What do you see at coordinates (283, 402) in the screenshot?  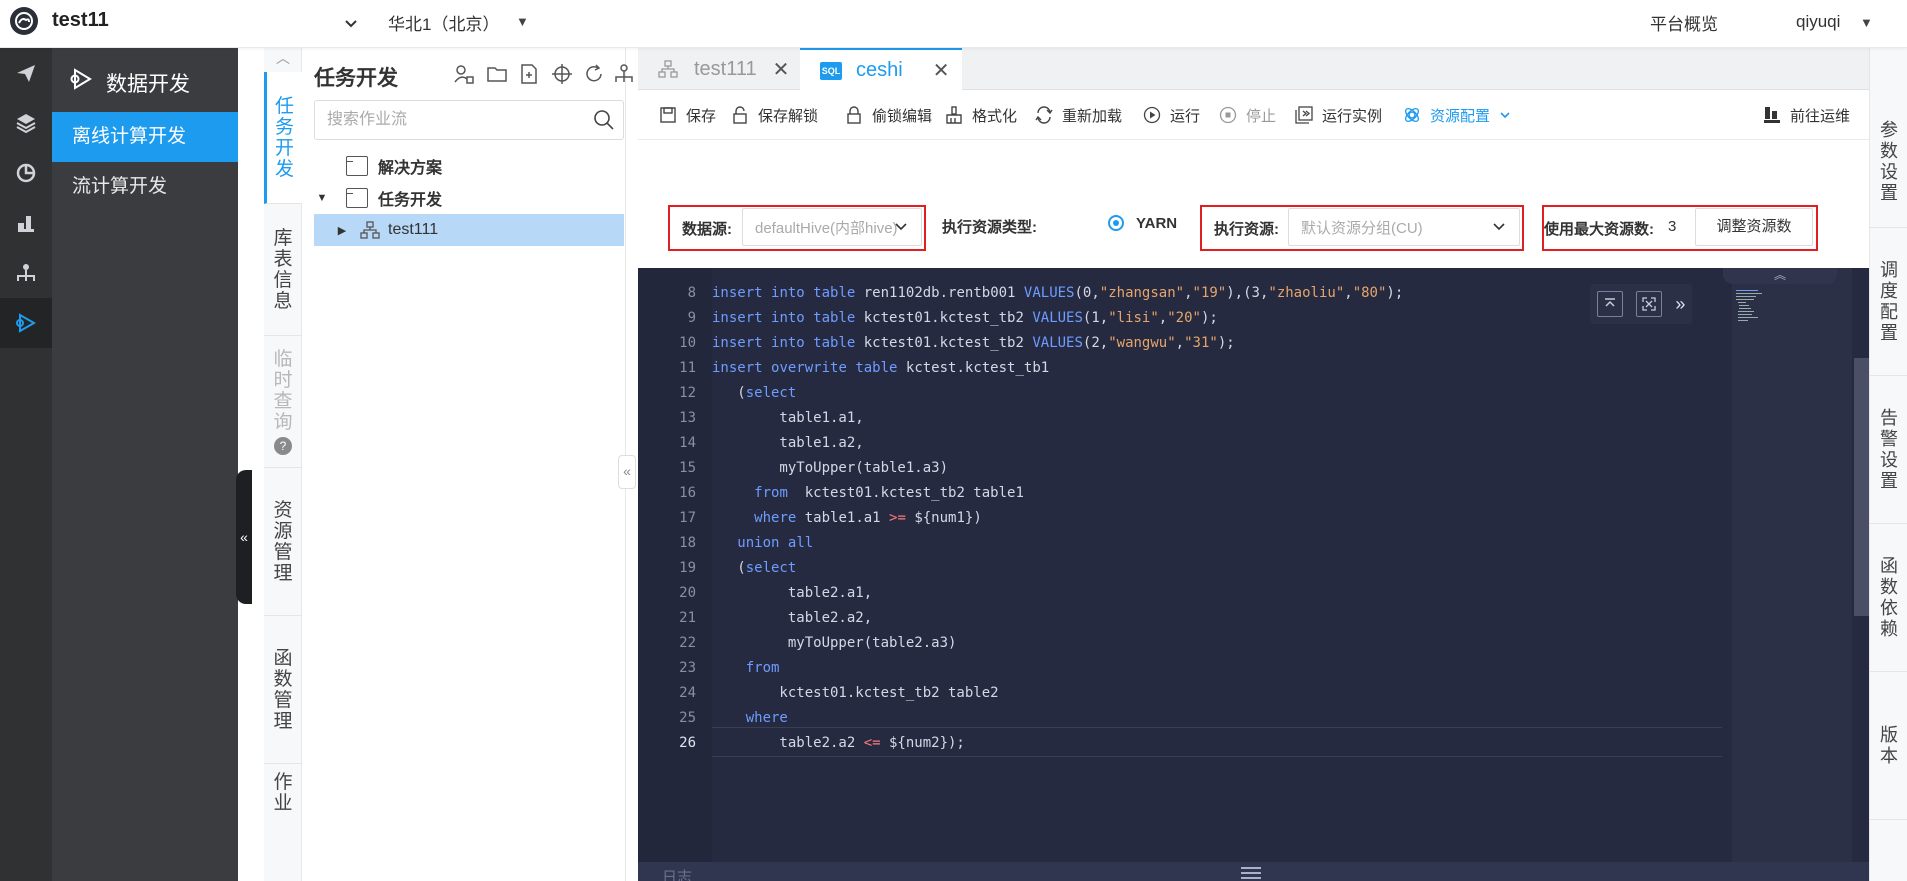 I see `tab-temp-query: 临时查询?` at bounding box center [283, 402].